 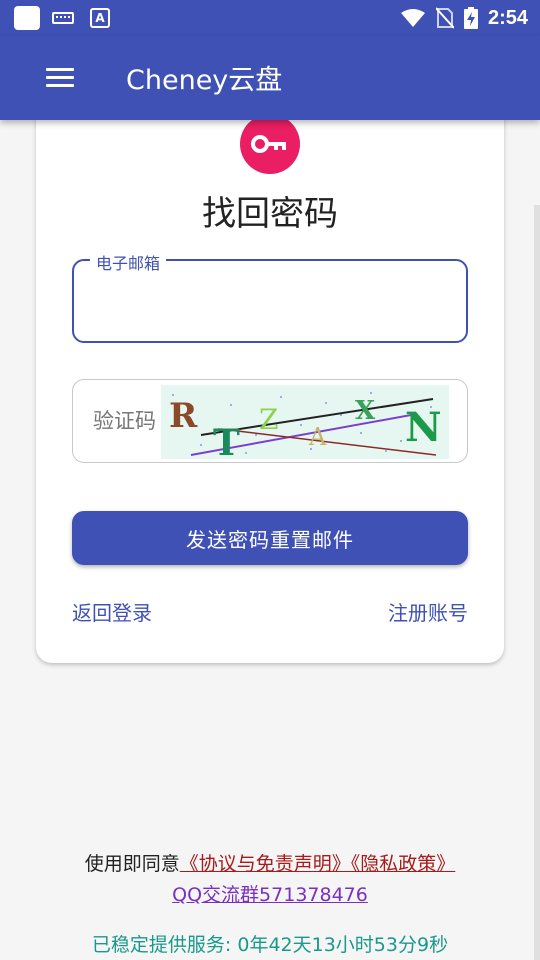 I want to click on register-link: 注册账号, so click(x=428, y=611).